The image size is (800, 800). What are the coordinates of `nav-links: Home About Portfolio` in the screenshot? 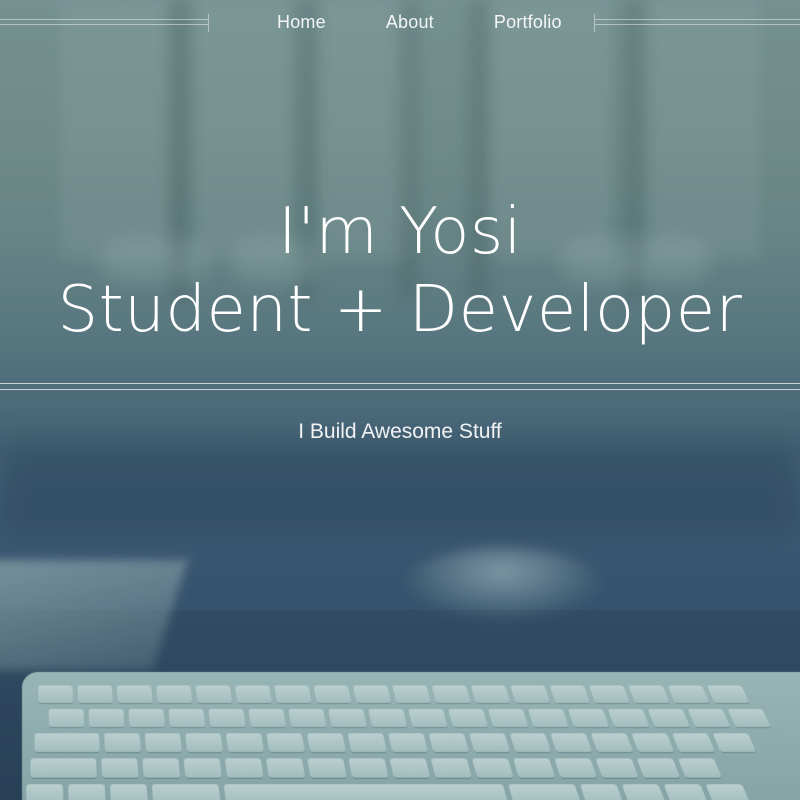 It's located at (435, 22).